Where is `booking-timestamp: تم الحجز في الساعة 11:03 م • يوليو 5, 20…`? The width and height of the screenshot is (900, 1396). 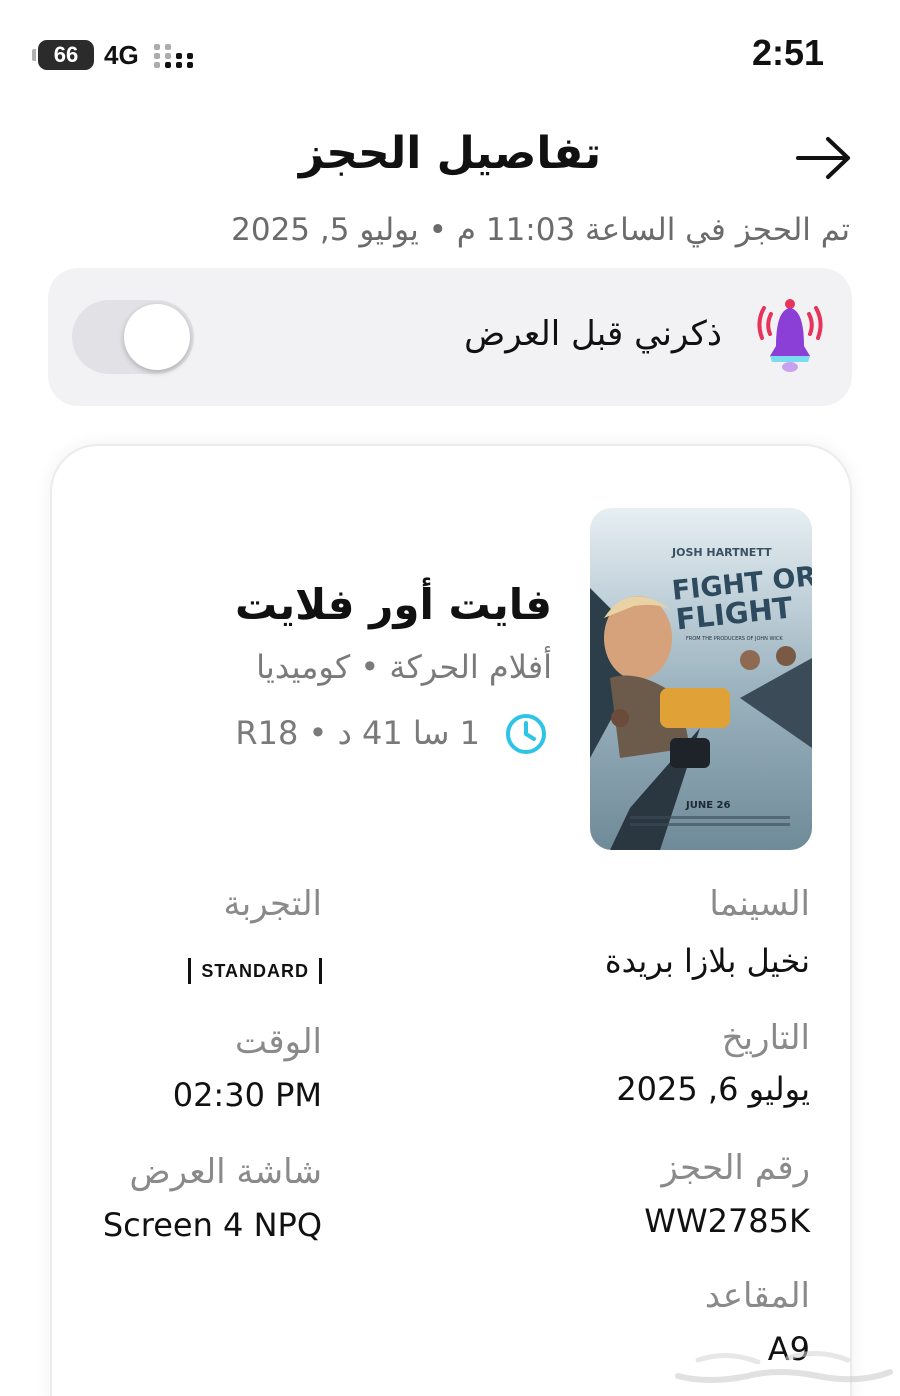
booking-timestamp: تم الحجز في الساعة 11:03 م • يوليو 5, 20… is located at coordinates (540, 230).